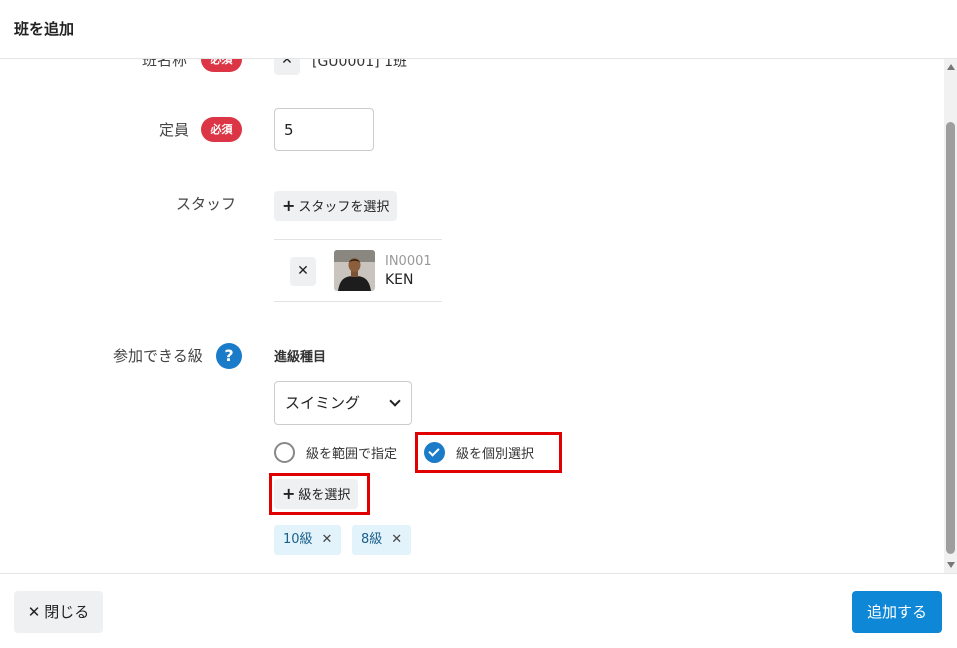  Describe the element at coordinates (344, 207) in the screenshot. I see `select-staff-label: スタッフを選択` at that location.